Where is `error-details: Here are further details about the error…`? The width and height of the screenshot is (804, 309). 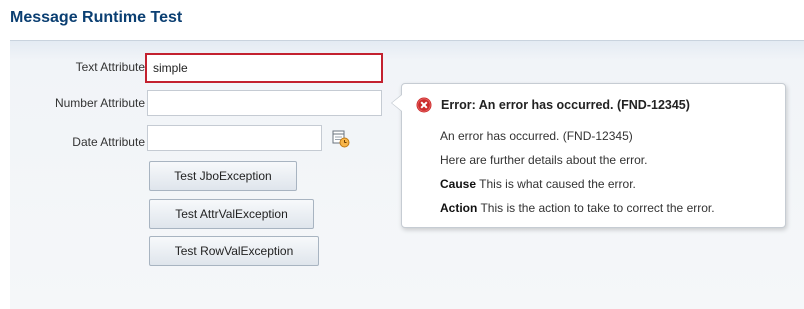 error-details: Here are further details about the error… is located at coordinates (544, 160).